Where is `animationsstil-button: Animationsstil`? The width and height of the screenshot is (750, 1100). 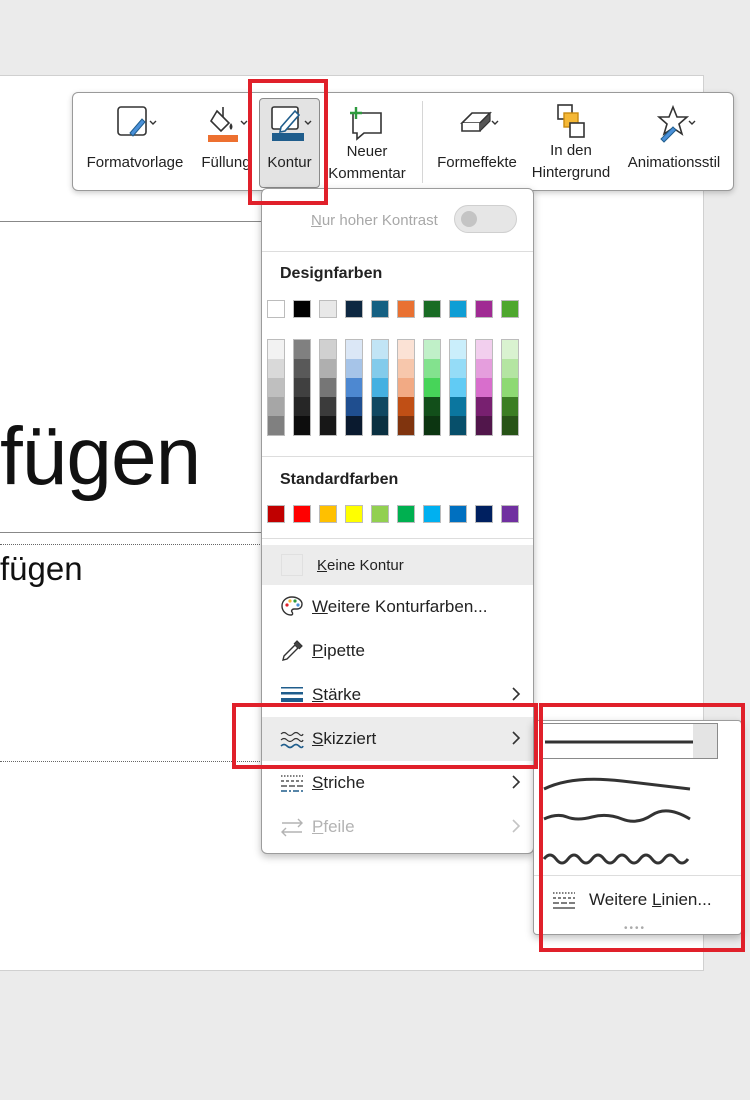 animationsstil-button: Animationsstil is located at coordinates (674, 141).